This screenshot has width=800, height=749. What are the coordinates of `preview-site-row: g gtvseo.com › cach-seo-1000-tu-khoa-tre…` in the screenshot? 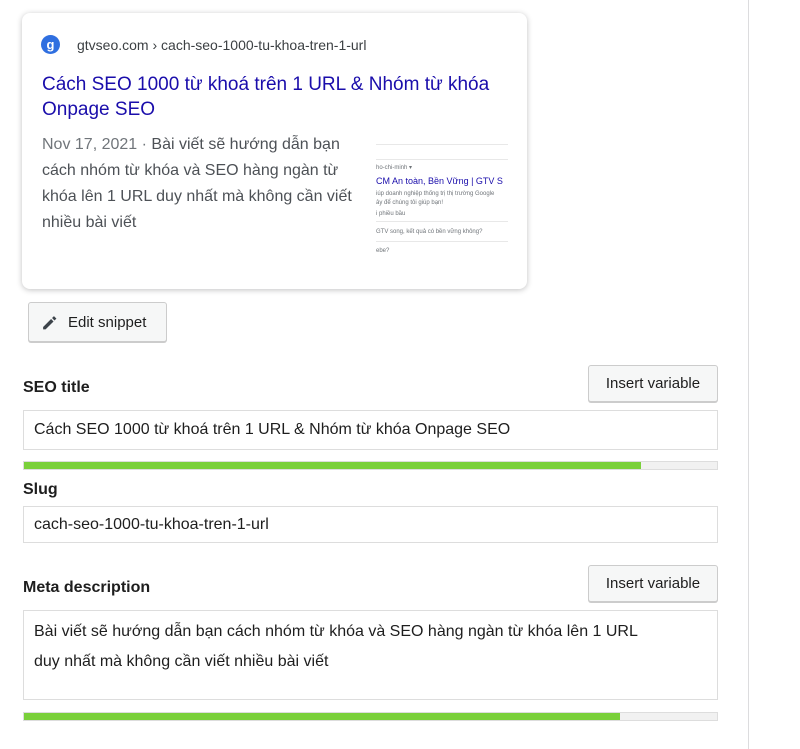 It's located at (203, 44).